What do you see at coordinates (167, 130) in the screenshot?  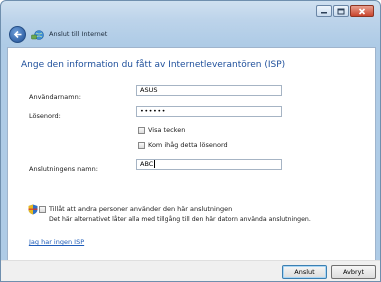 I see `show-chars-label: Visa tecken` at bounding box center [167, 130].